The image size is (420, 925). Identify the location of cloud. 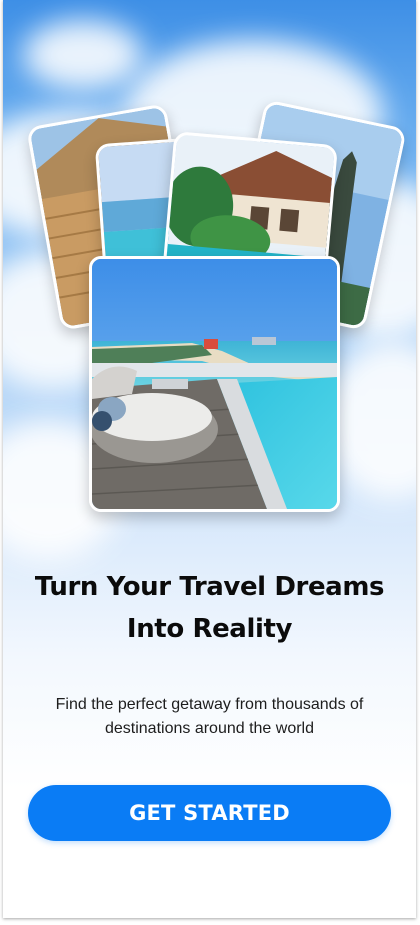
(83, 55).